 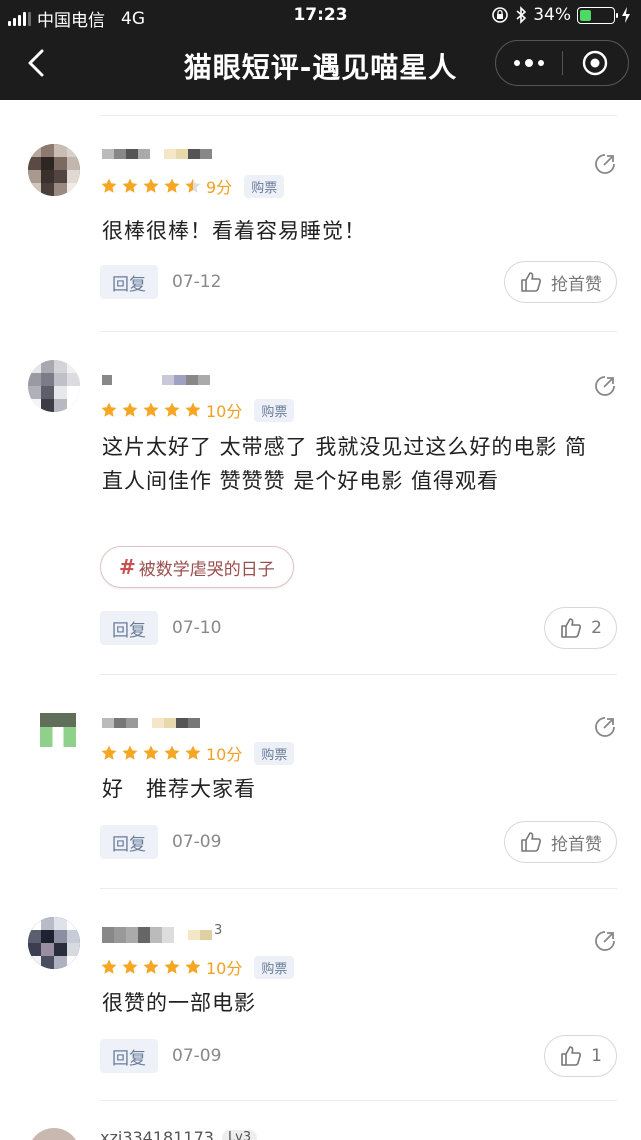 I want to click on battery-percent: 34%, so click(x=552, y=15).